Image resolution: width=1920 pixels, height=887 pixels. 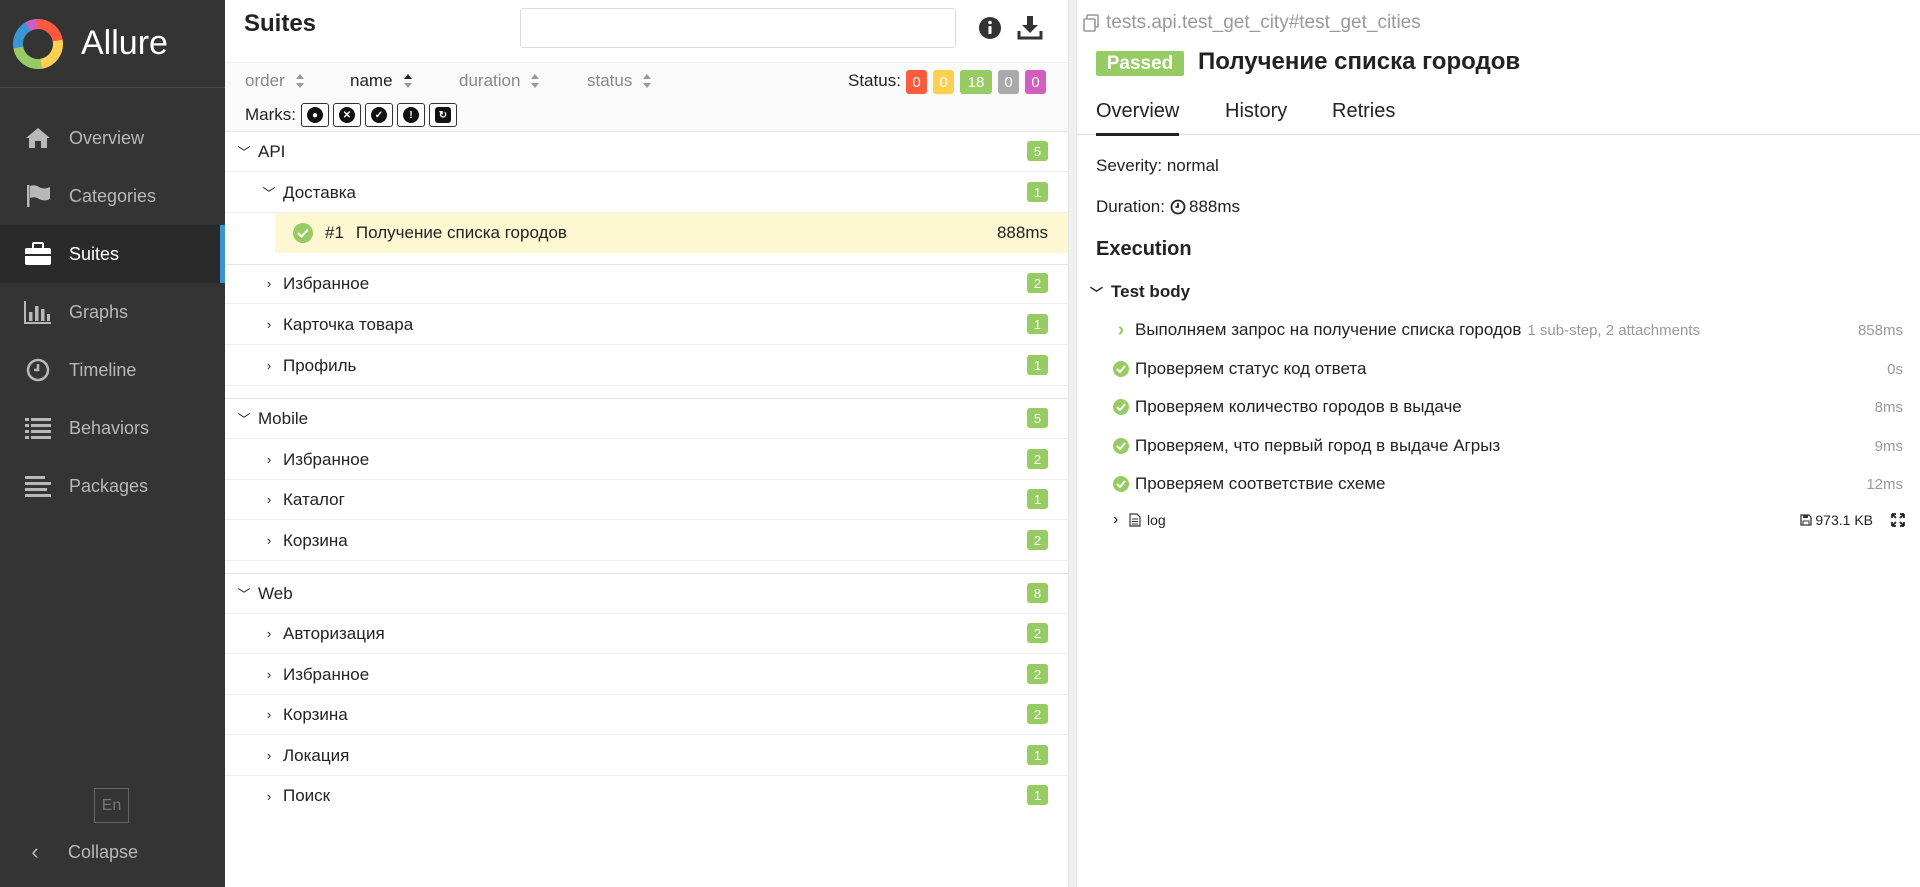 I want to click on sort-status: status, so click(x=619, y=81).